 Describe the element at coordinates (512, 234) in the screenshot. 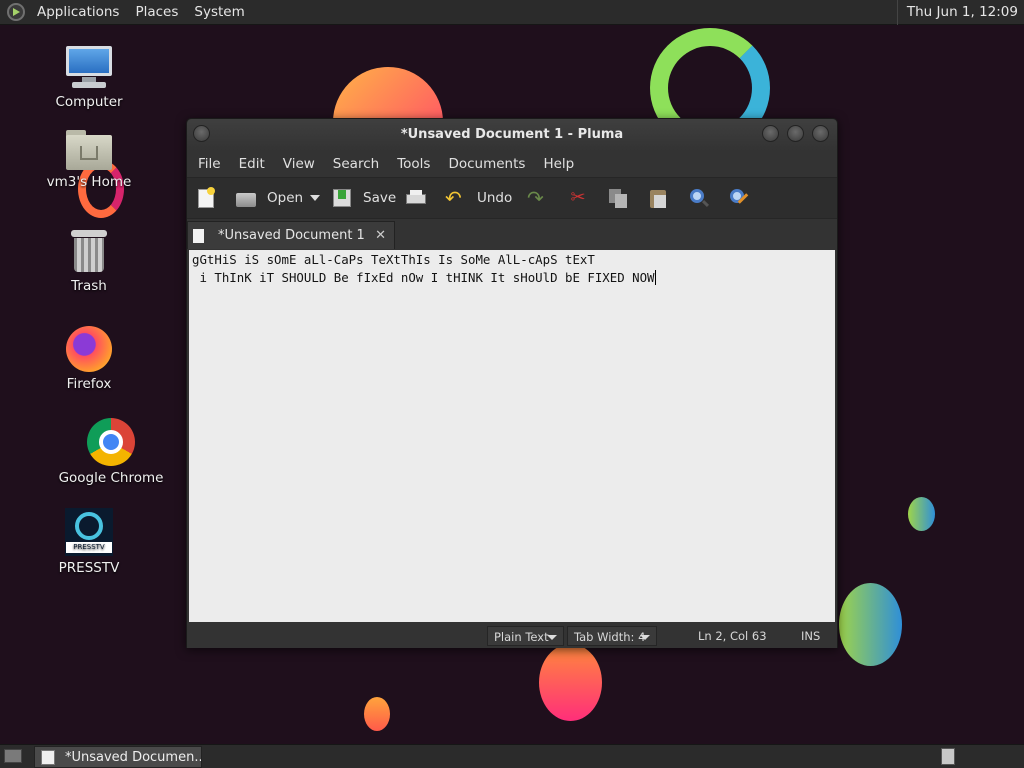

I see `document-tabbar: *Unsaved Document 1 ✕` at that location.